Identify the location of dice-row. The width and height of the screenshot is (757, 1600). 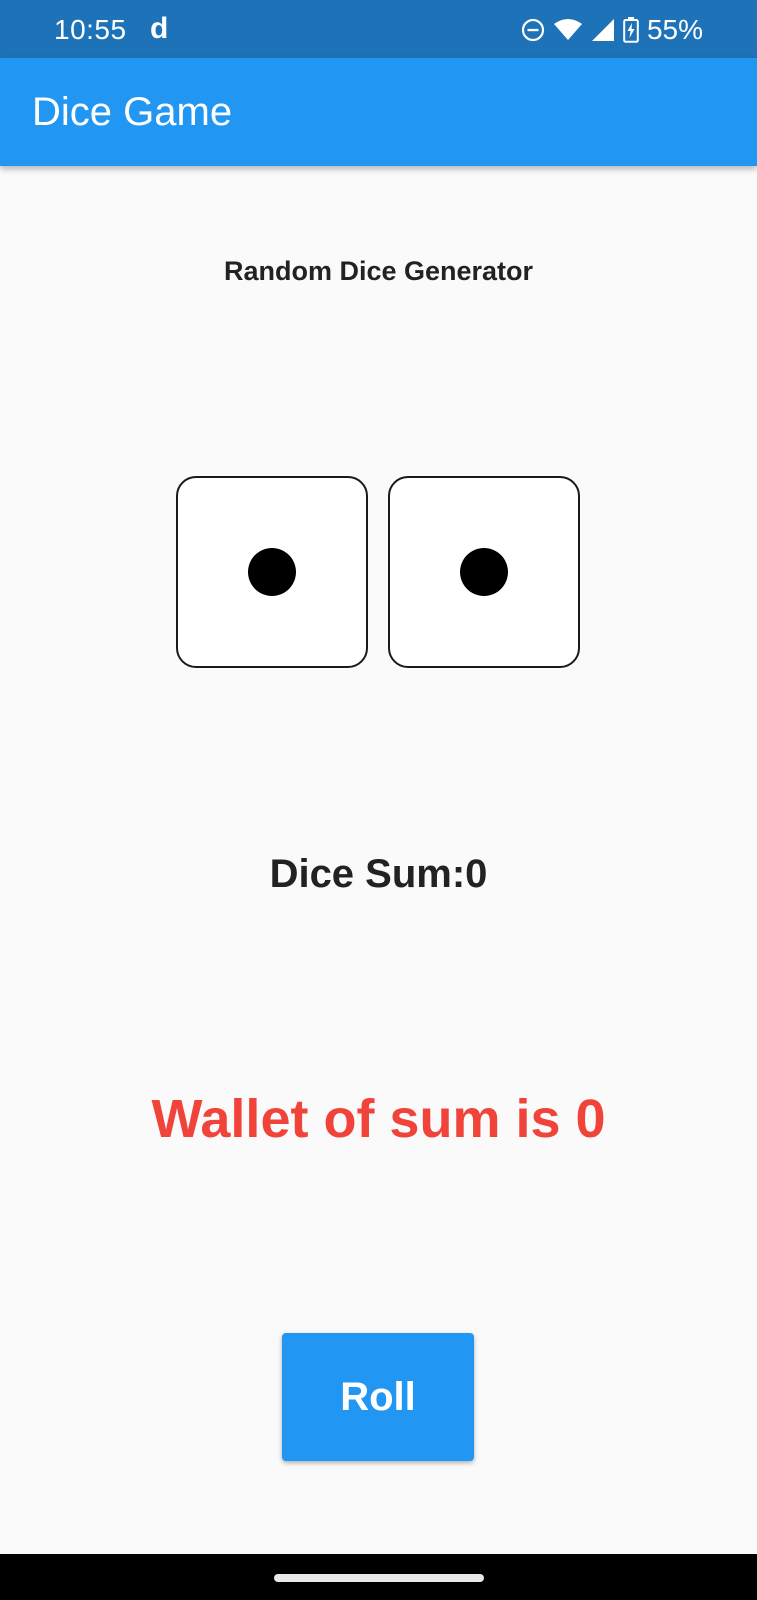
(379, 573).